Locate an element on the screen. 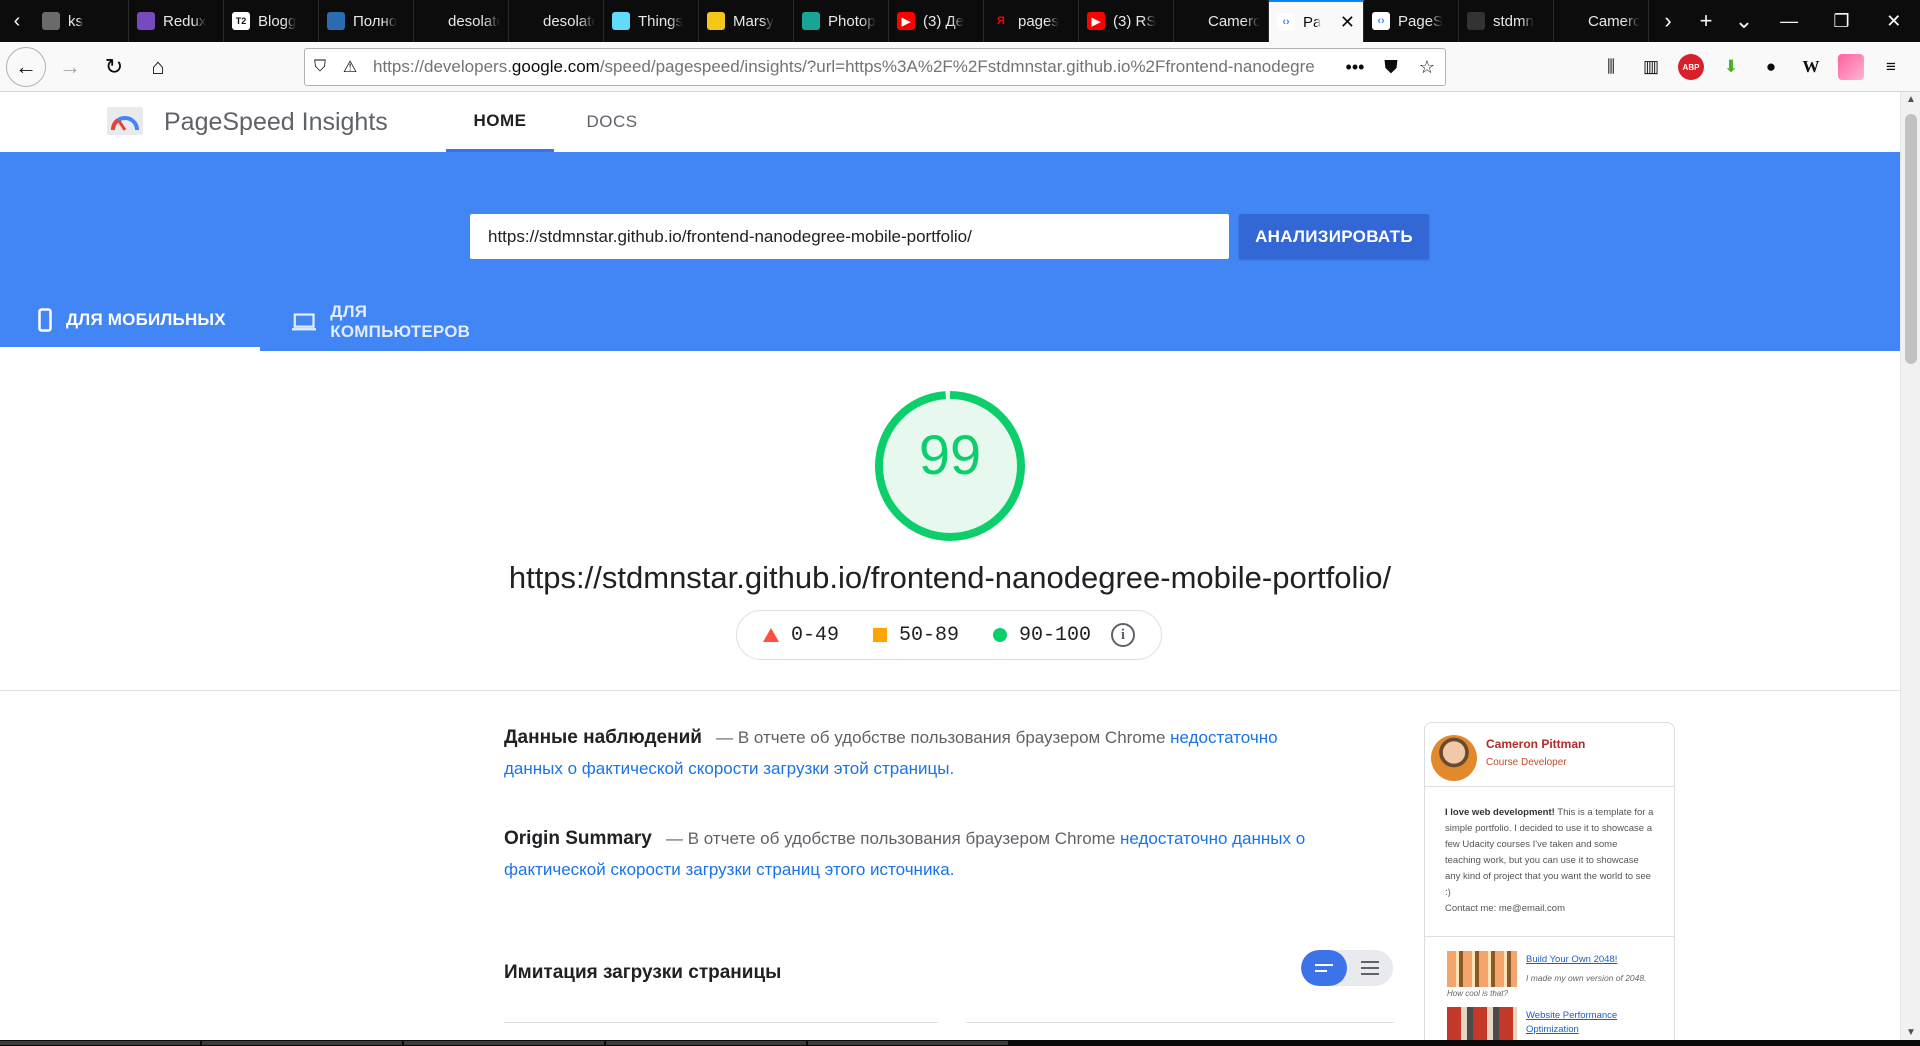 The width and height of the screenshot is (1920, 1046). expanded-view-toggle is located at coordinates (1370, 968).